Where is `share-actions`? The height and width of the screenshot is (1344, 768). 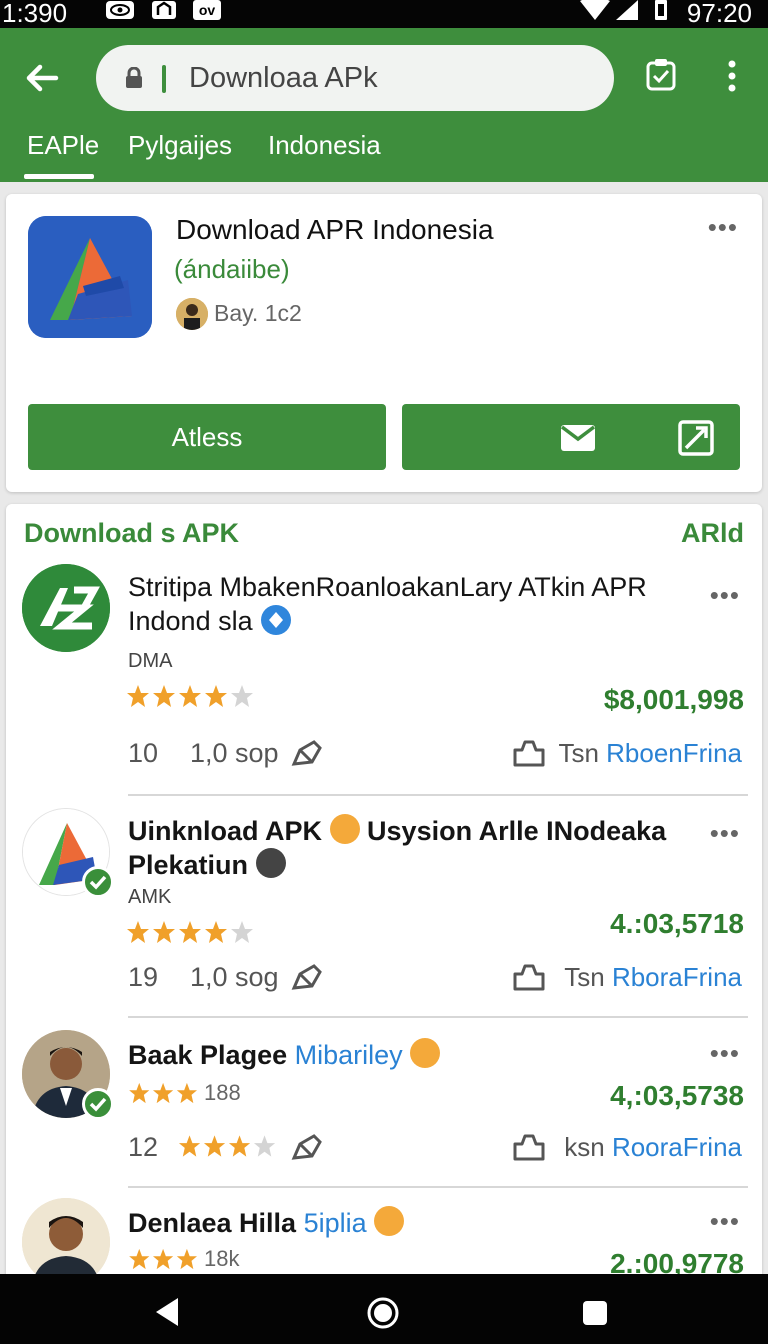 share-actions is located at coordinates (571, 437).